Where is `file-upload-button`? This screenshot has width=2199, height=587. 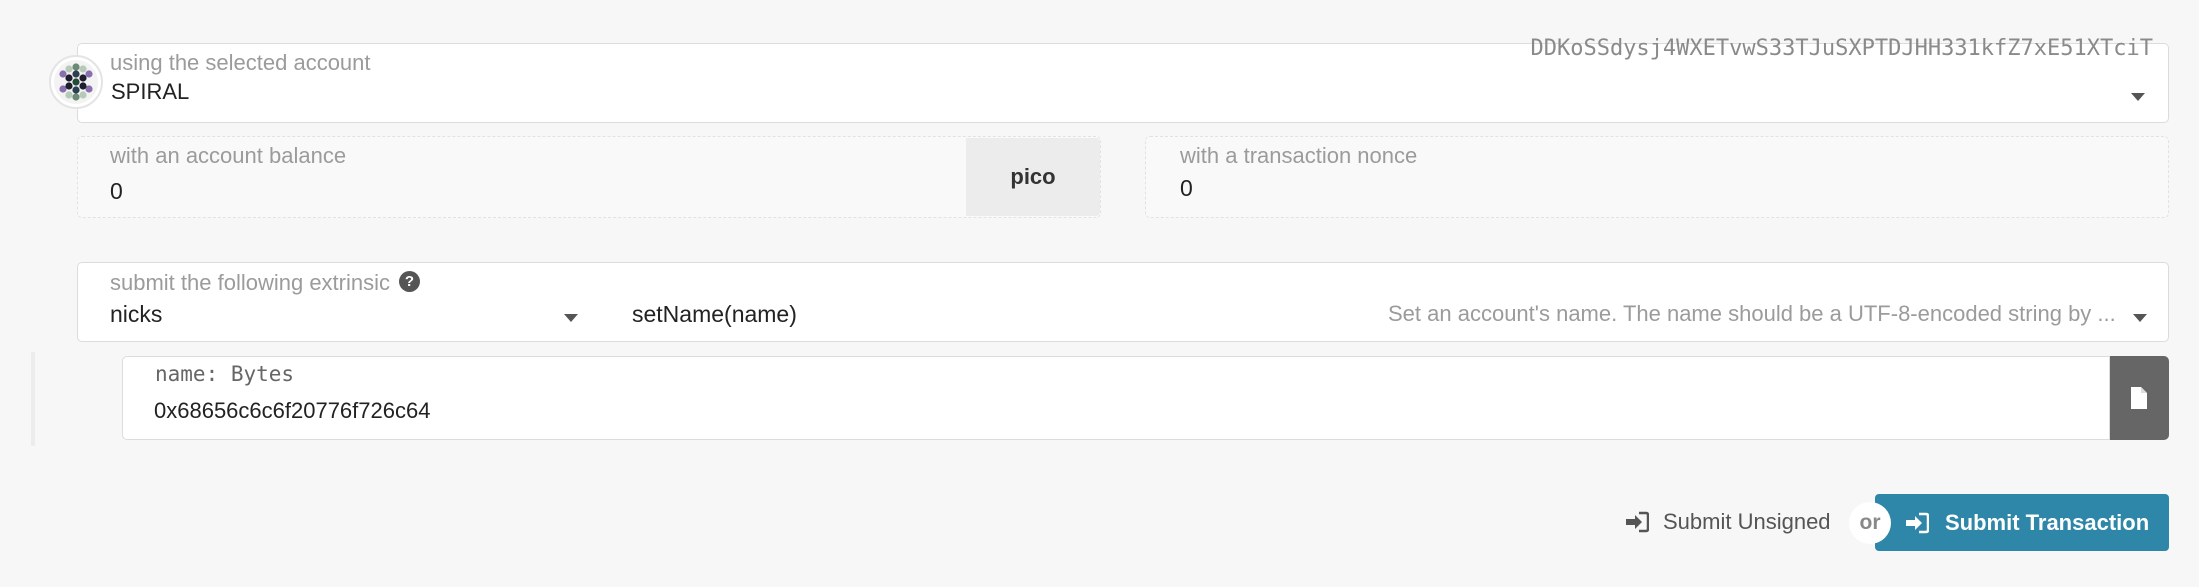 file-upload-button is located at coordinates (2139, 398).